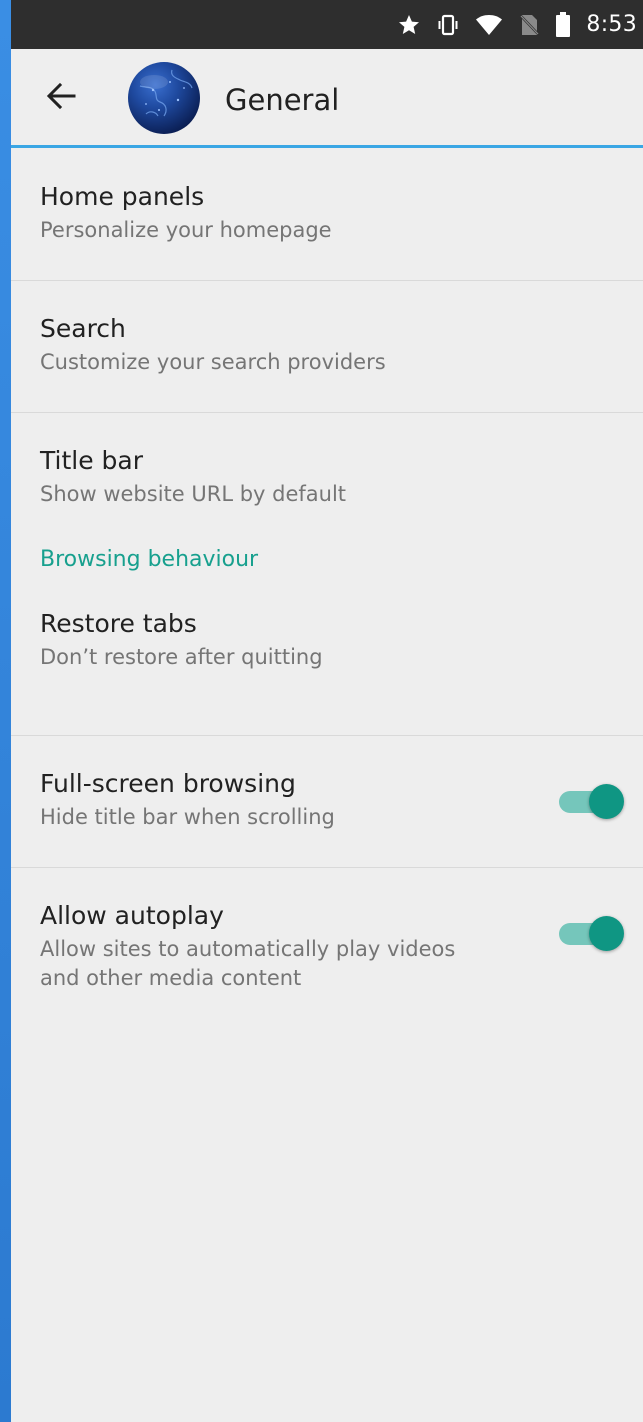 This screenshot has height=1422, width=643. I want to click on vibrate-icon, so click(448, 25).